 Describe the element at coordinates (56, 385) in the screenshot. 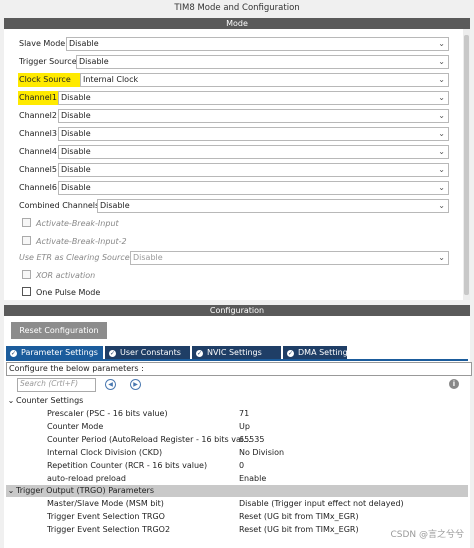

I see `search-input: Search (Crtl+F)` at that location.